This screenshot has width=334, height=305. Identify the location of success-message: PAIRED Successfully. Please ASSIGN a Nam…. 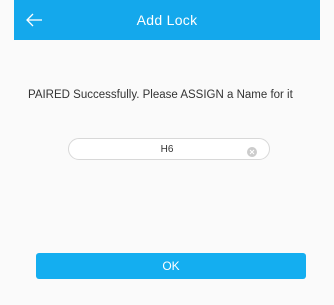
(160, 95).